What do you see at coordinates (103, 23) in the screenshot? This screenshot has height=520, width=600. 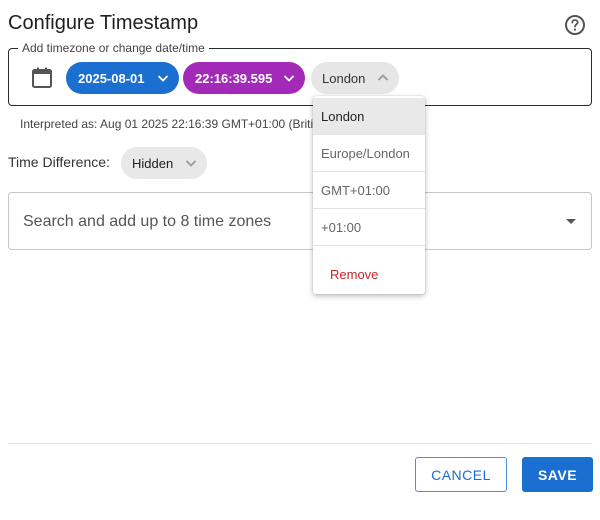 I see `dialog-title: Configure Timestamp` at bounding box center [103, 23].